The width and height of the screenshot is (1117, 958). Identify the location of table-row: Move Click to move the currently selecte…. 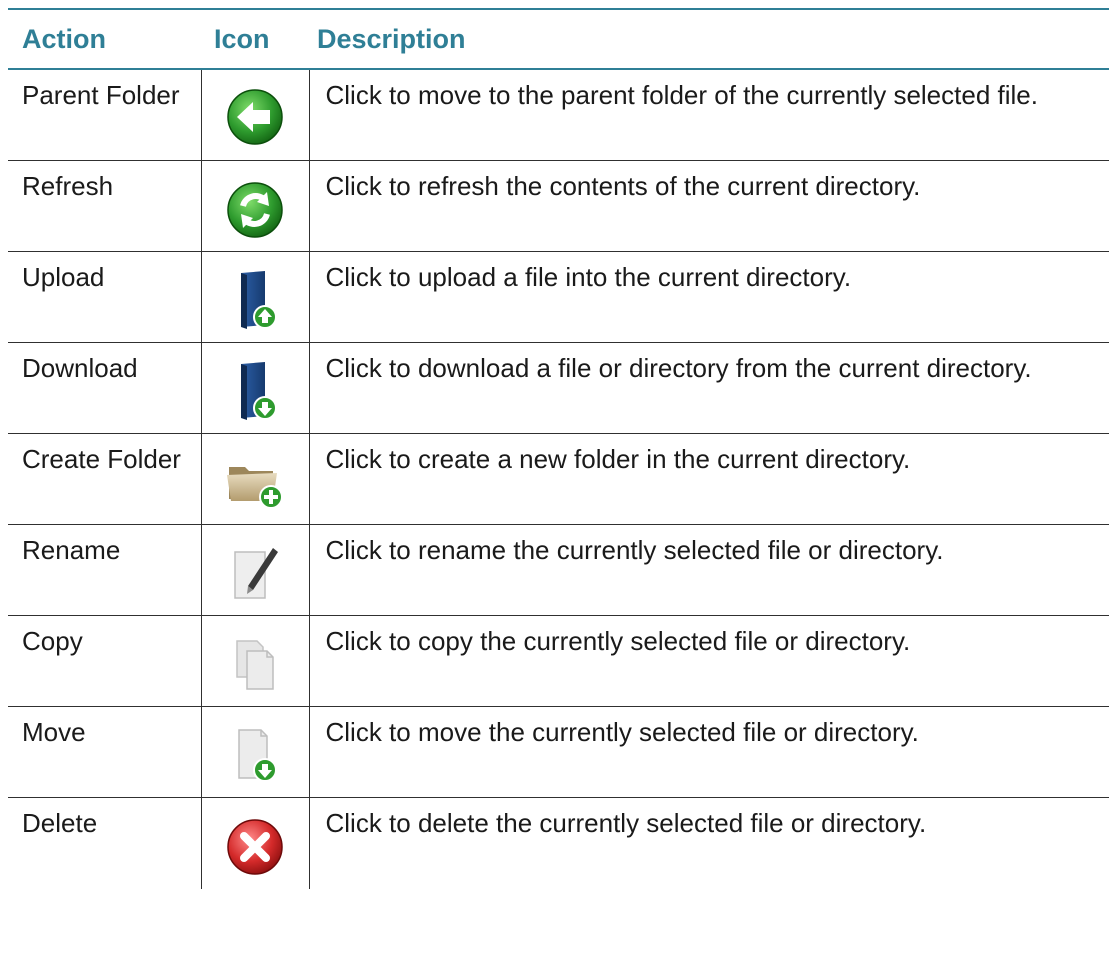
(558, 752).